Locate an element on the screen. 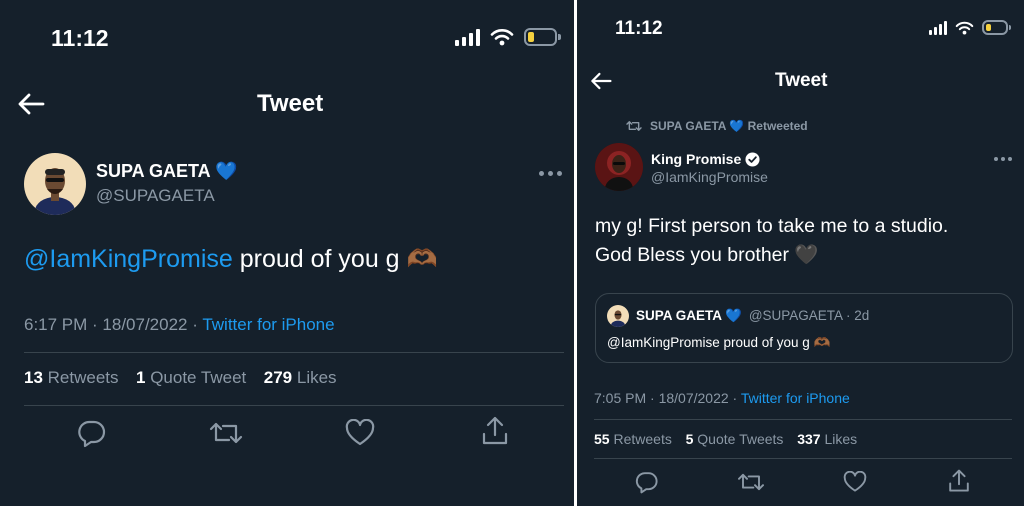 The image size is (1024, 506). quote-tweets-stat: 1 Quote Tweet is located at coordinates (191, 377).